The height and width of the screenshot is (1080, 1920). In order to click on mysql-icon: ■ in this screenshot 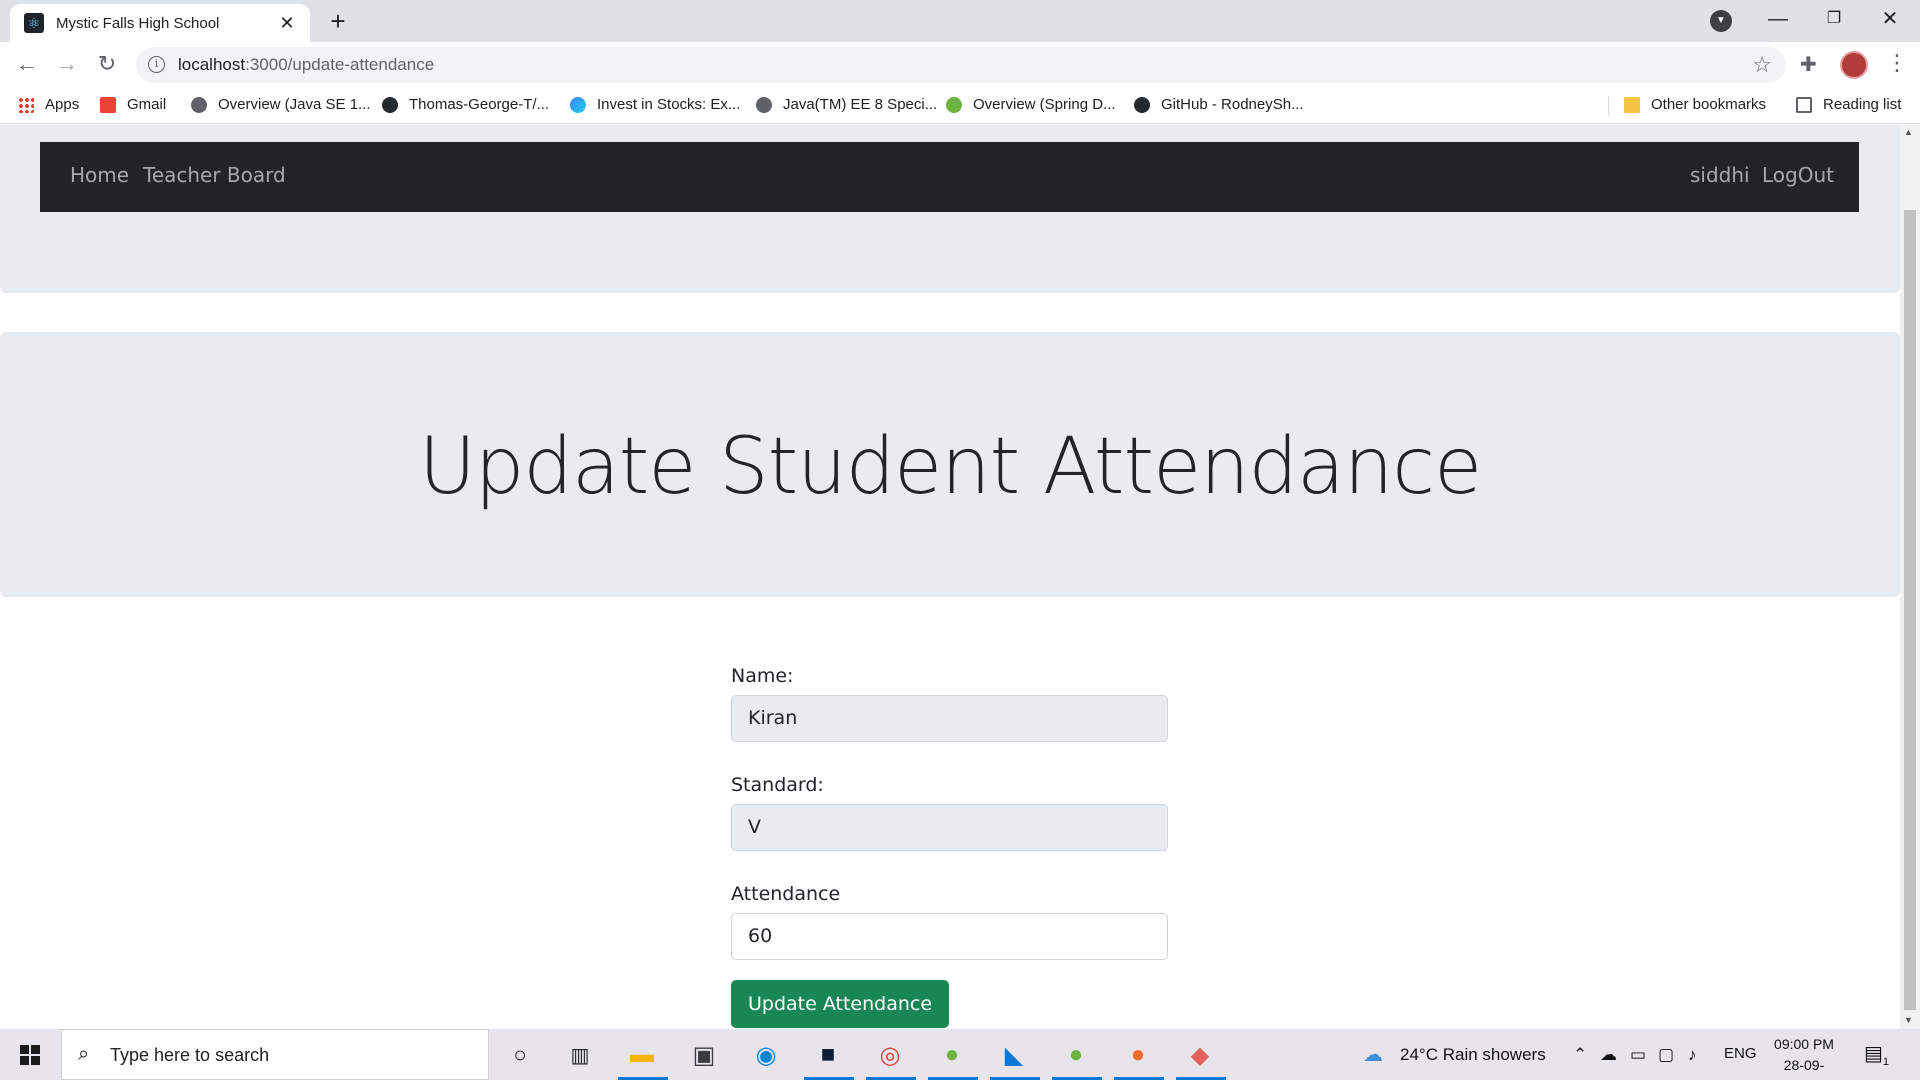, I will do `click(828, 1055)`.